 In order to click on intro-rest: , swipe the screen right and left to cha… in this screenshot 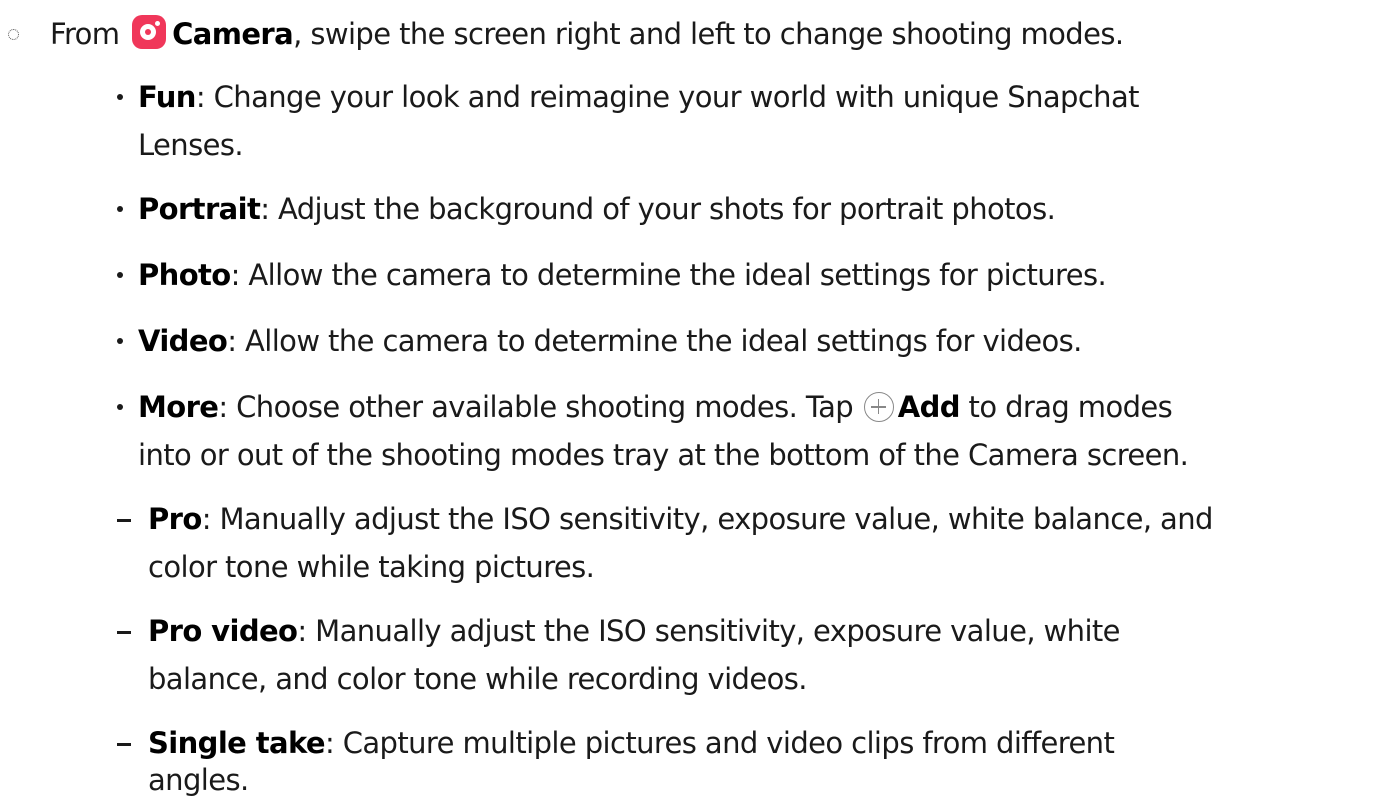, I will do `click(708, 34)`.